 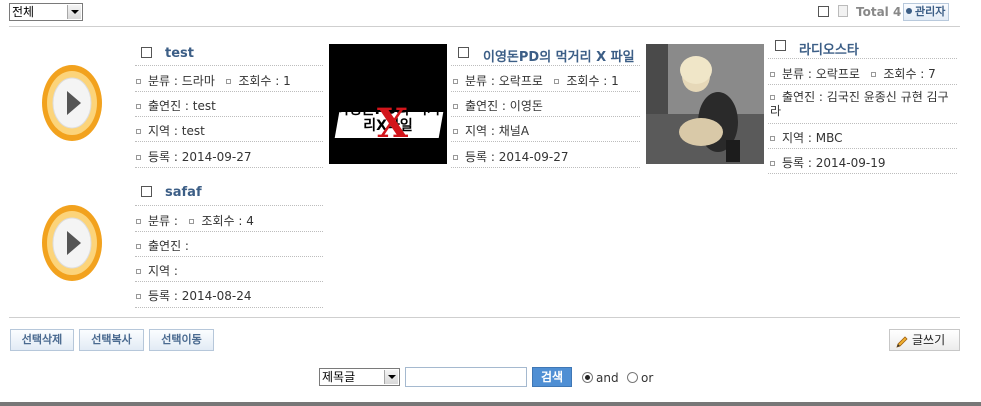 I want to click on search-input, so click(x=466, y=377).